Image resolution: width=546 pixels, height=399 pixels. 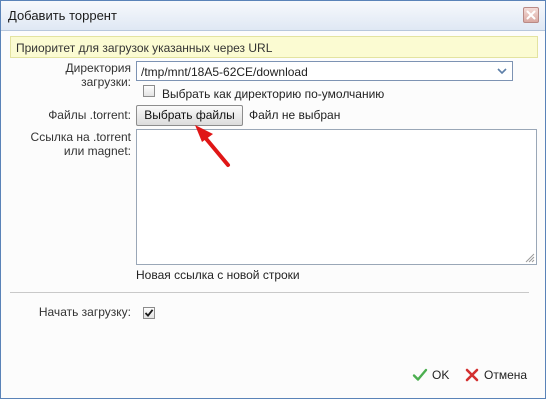 What do you see at coordinates (324, 71) in the screenshot?
I see `download-dir-select: /tmp/mnt/18A5-62CE/download` at bounding box center [324, 71].